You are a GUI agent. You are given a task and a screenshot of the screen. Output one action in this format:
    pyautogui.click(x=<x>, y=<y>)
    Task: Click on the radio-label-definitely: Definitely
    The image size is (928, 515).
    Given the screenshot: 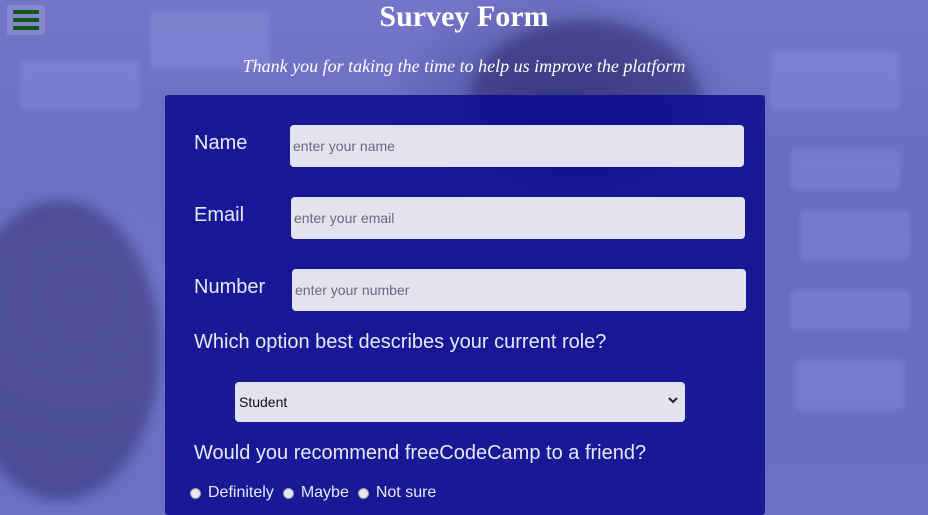 What is the action you would take?
    pyautogui.click(x=241, y=492)
    